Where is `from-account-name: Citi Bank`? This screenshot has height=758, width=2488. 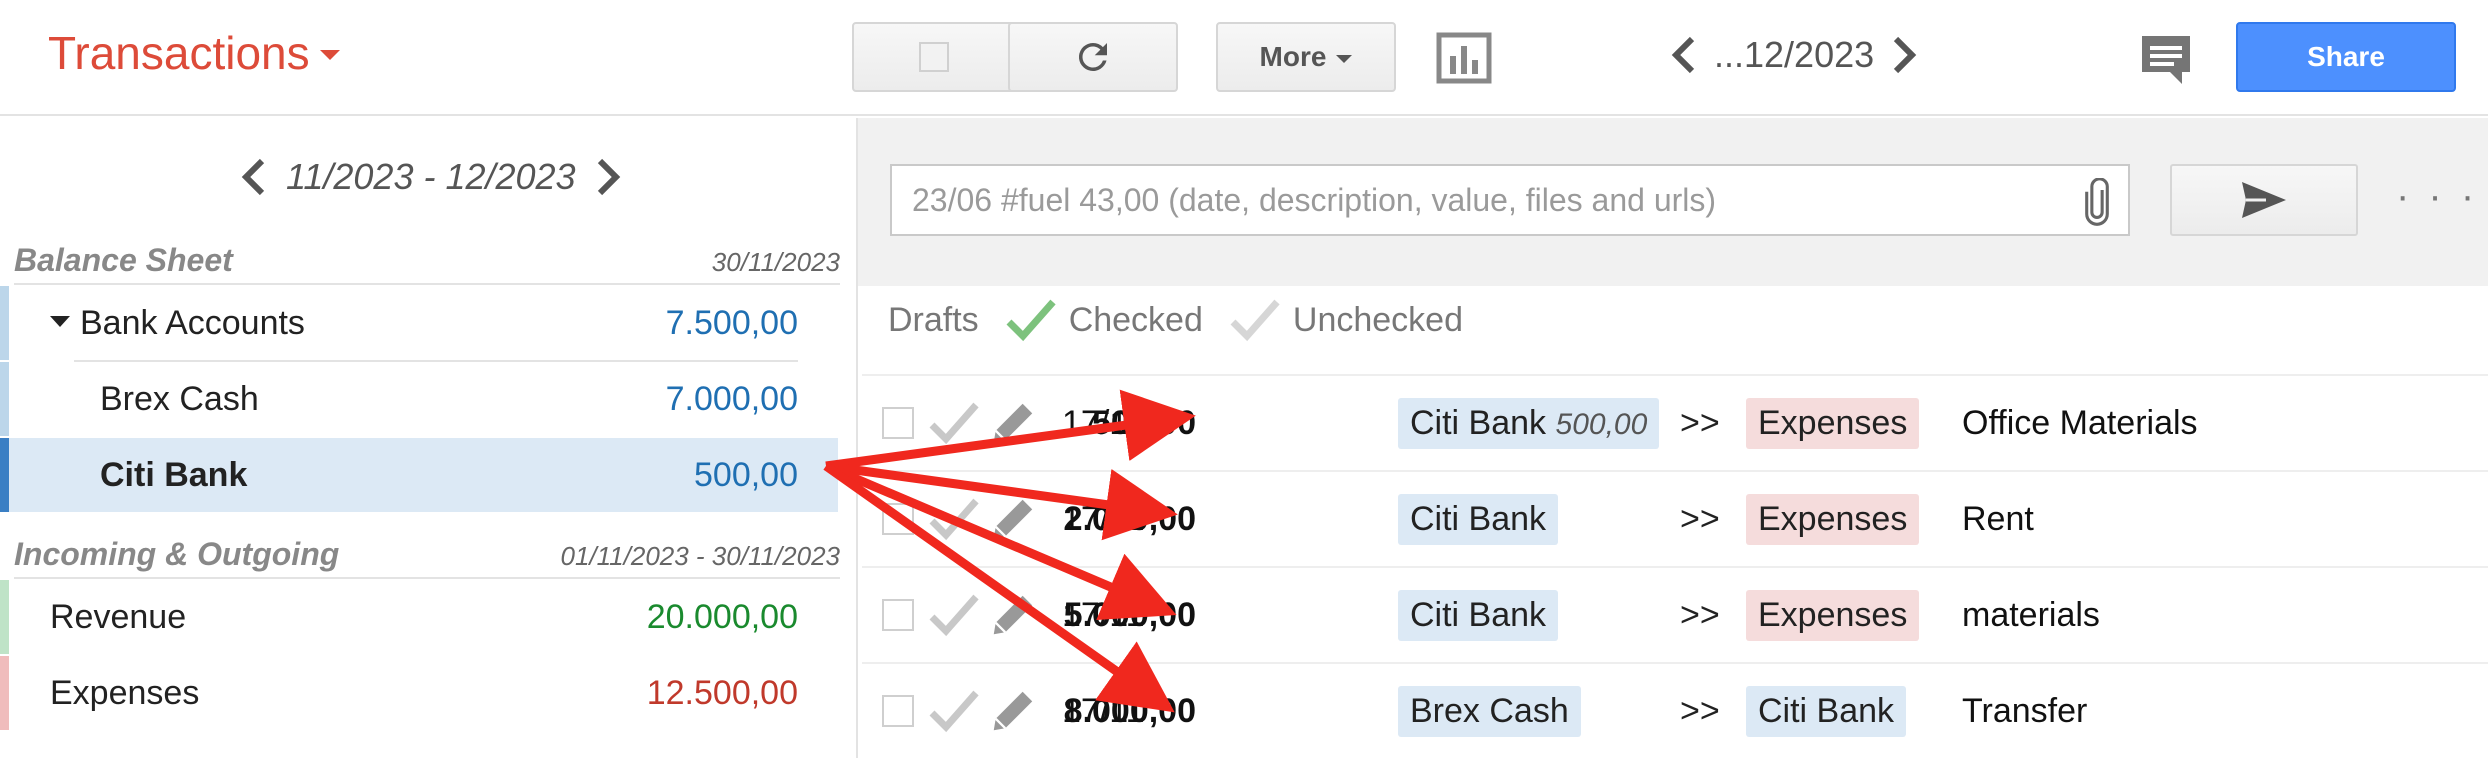
from-account-name: Citi Bank is located at coordinates (1478, 422).